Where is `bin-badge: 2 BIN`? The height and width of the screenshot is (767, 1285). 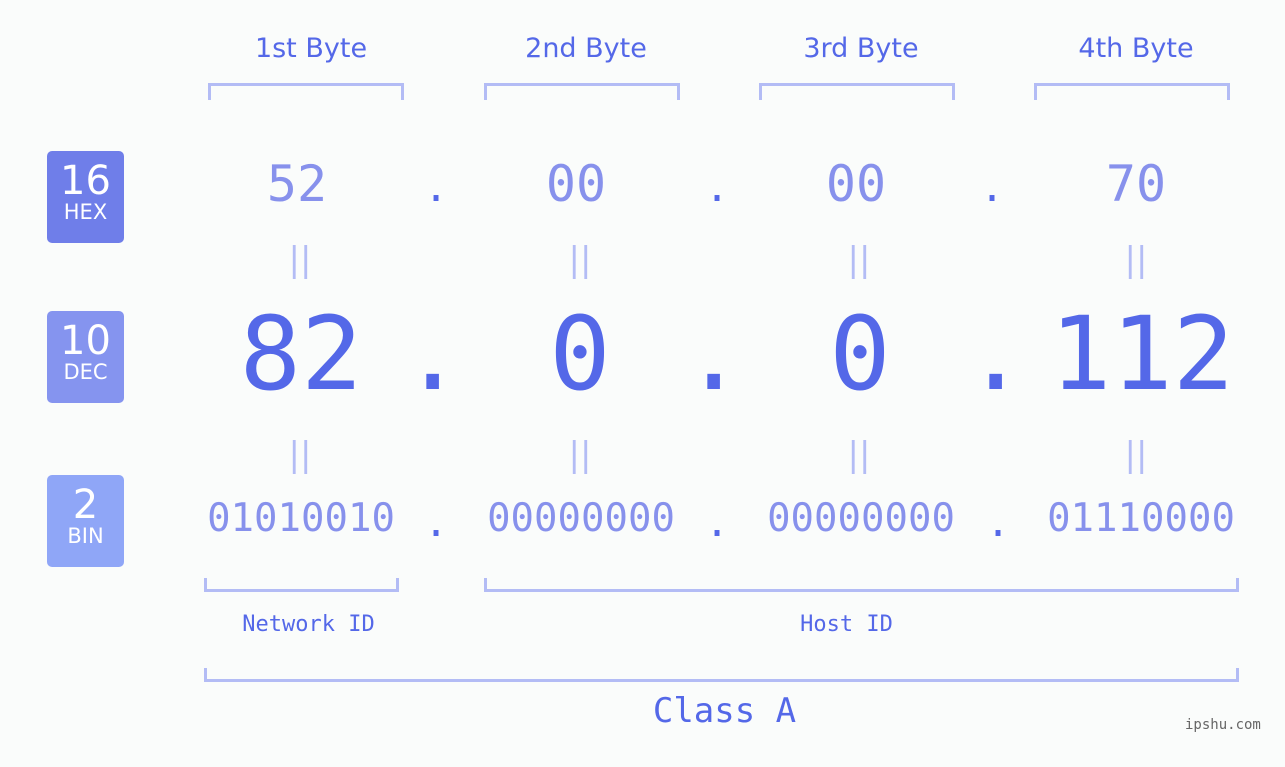
bin-badge: 2 BIN is located at coordinates (85, 521).